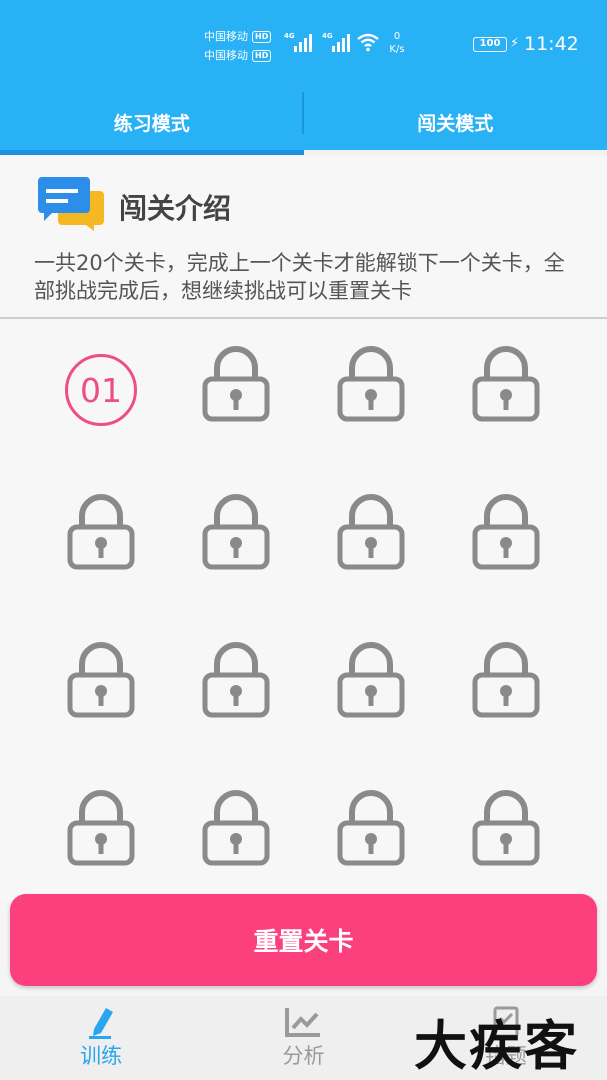 This screenshot has width=607, height=1080. What do you see at coordinates (515, 43) in the screenshot?
I see `charging-icon: ⚡` at bounding box center [515, 43].